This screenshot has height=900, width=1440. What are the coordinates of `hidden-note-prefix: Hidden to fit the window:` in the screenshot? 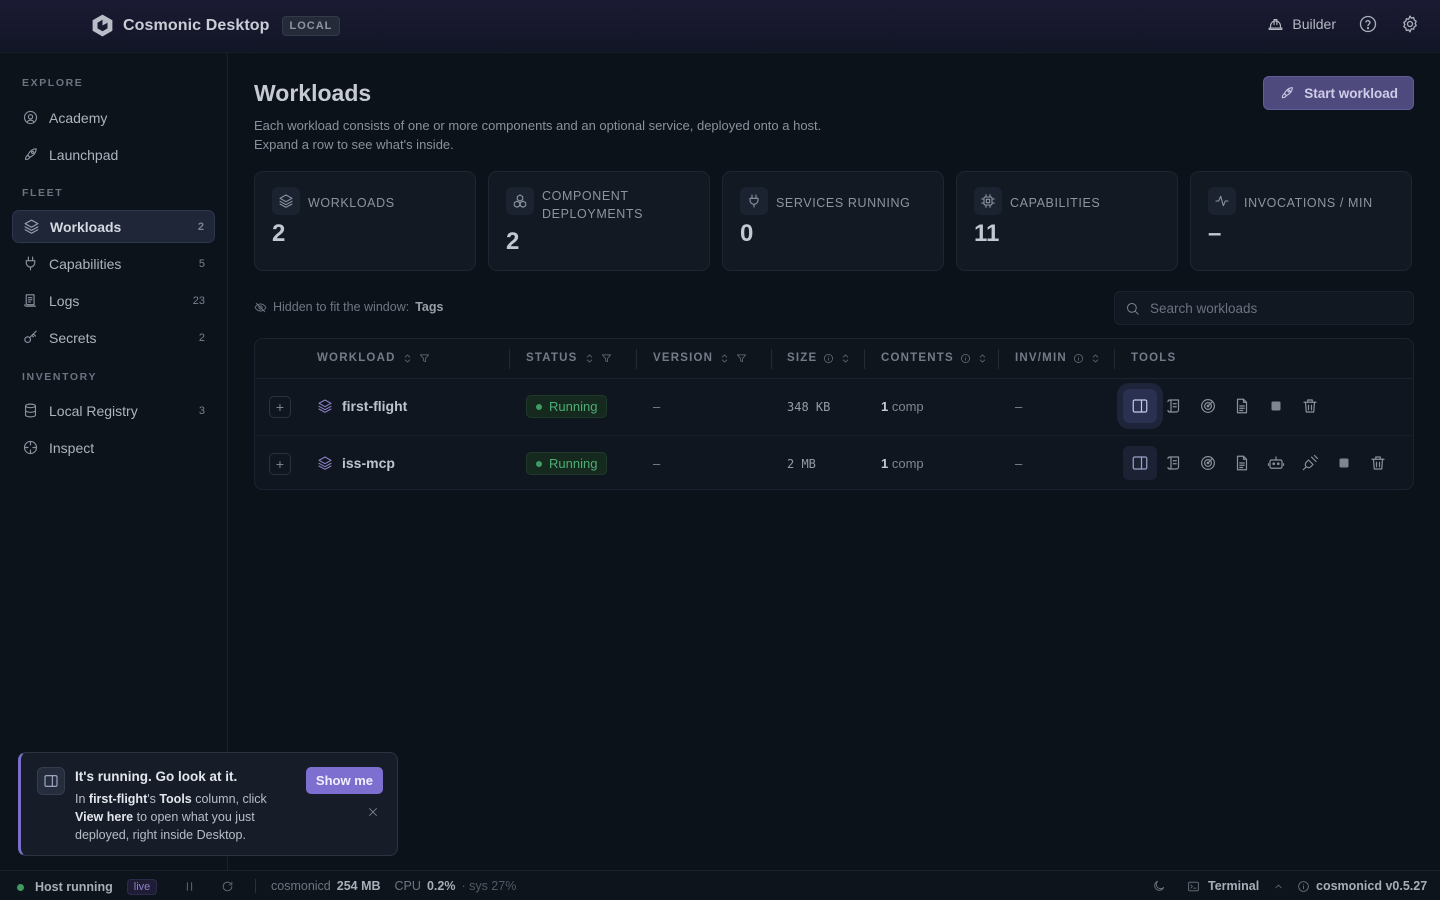 It's located at (341, 307).